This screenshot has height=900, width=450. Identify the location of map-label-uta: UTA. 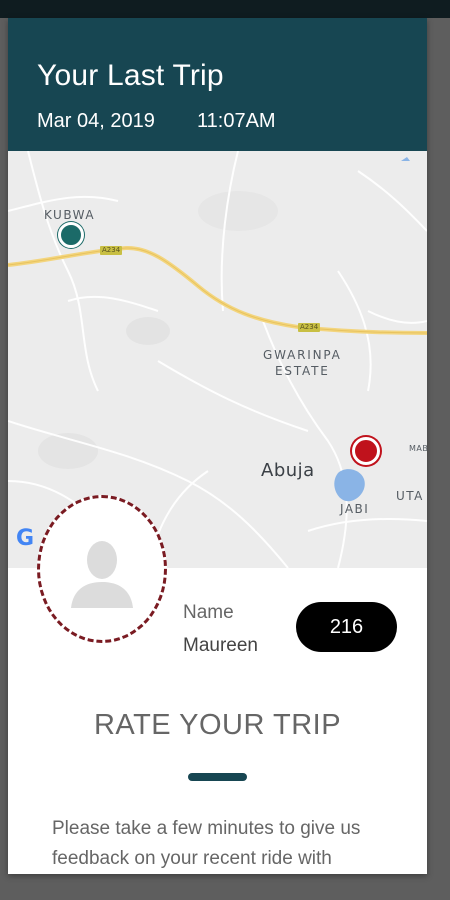
(410, 496).